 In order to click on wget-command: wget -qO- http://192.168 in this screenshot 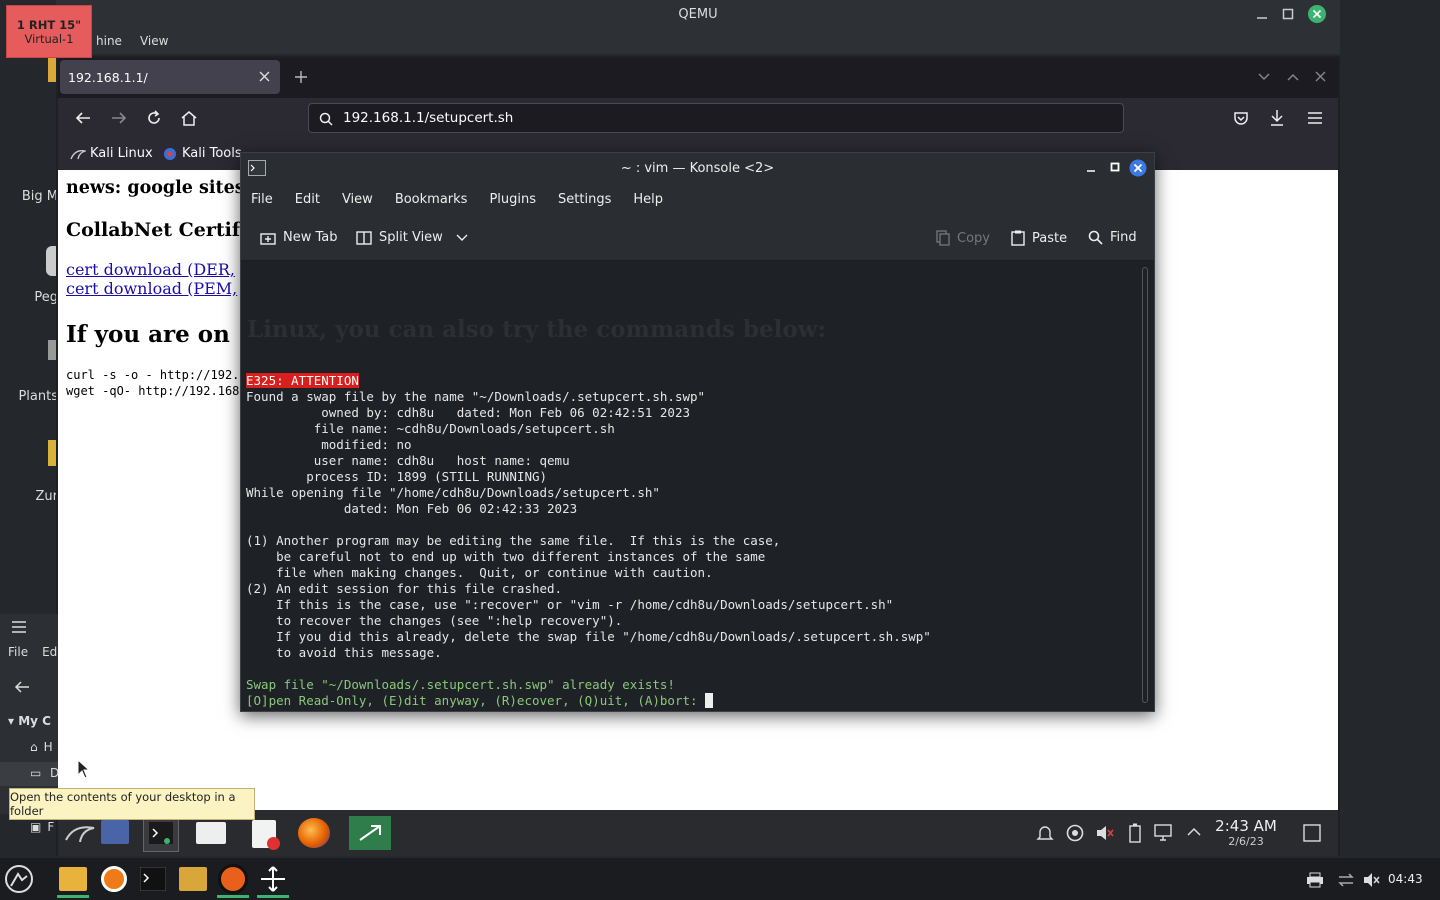, I will do `click(153, 391)`.